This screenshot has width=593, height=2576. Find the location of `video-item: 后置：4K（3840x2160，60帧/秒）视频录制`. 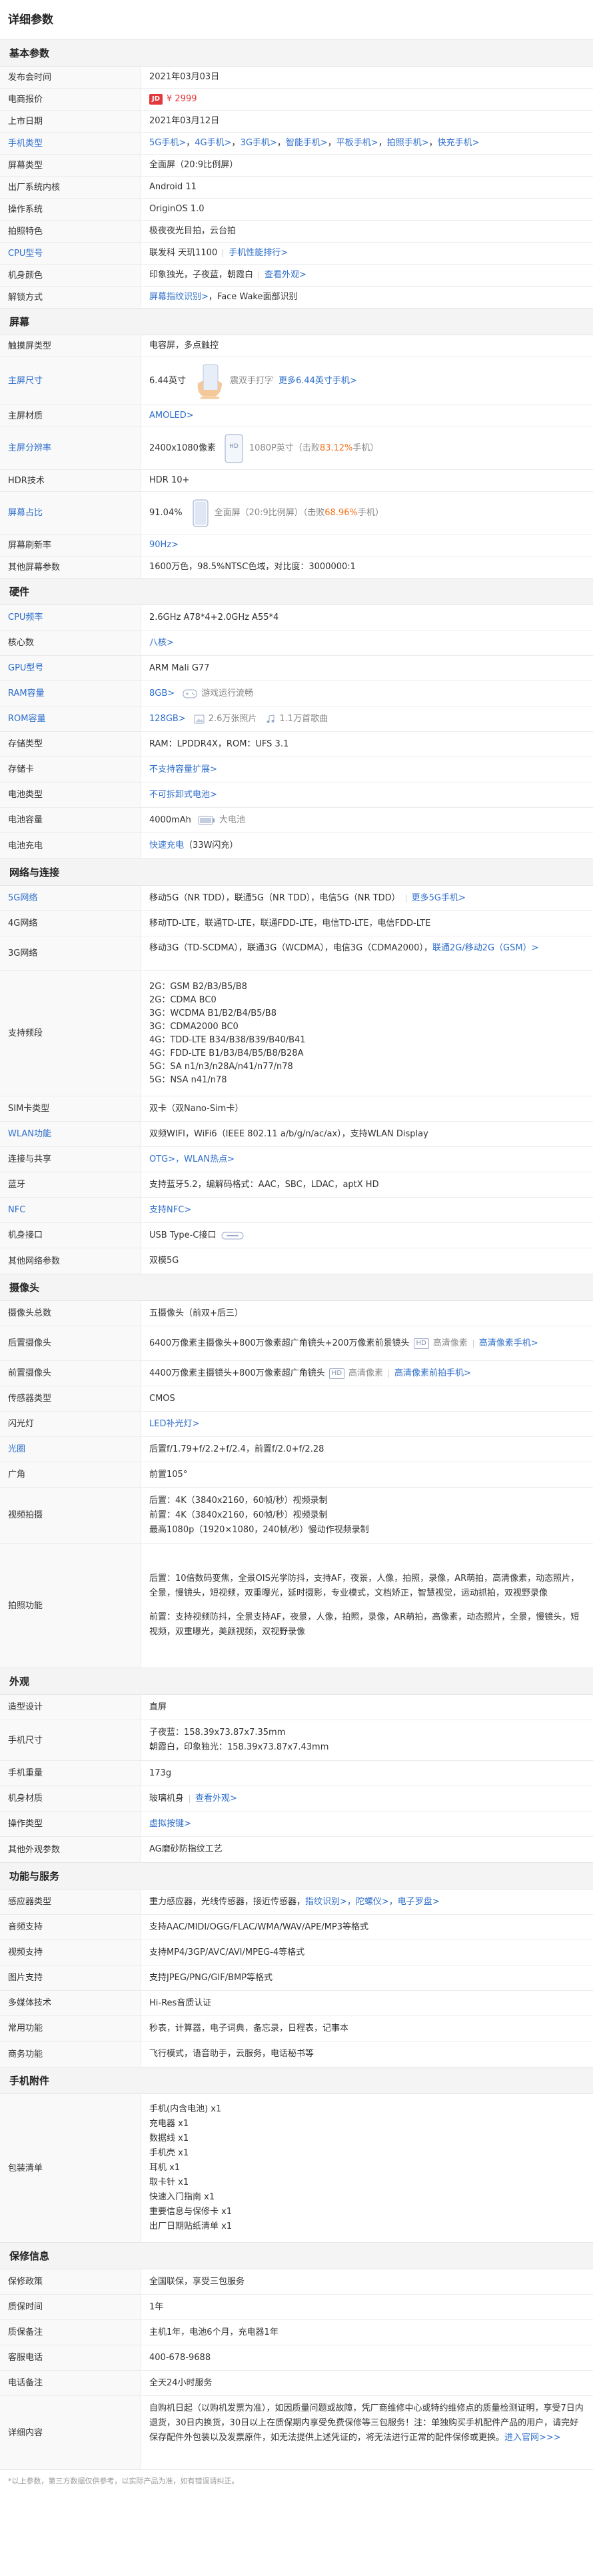

video-item: 后置：4K（3840x2160，60帧/秒）视频录制 is located at coordinates (238, 1500).